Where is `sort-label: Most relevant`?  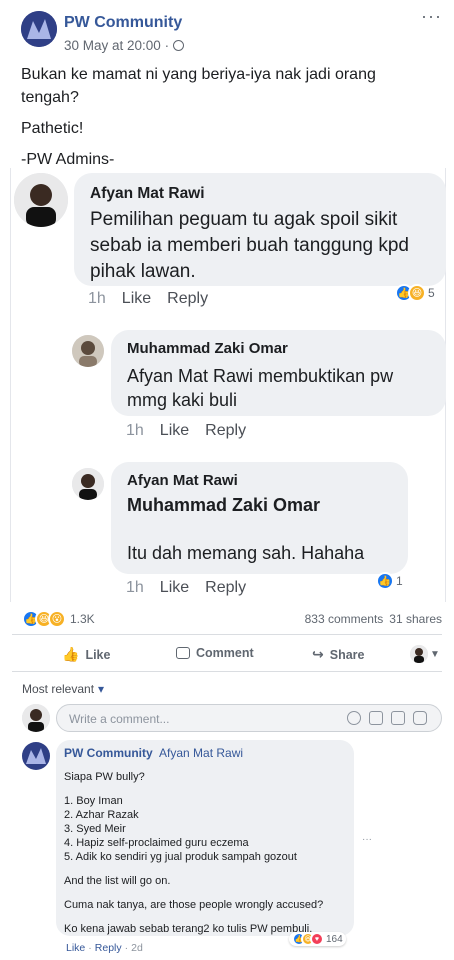 sort-label: Most relevant is located at coordinates (58, 689).